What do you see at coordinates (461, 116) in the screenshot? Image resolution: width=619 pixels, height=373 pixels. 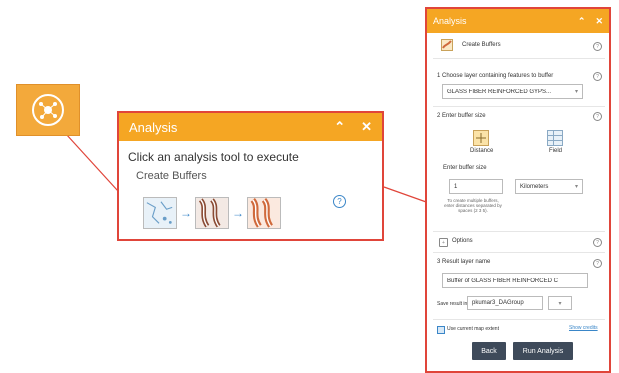 I see `step2-label: 2 Enter buffer size` at bounding box center [461, 116].